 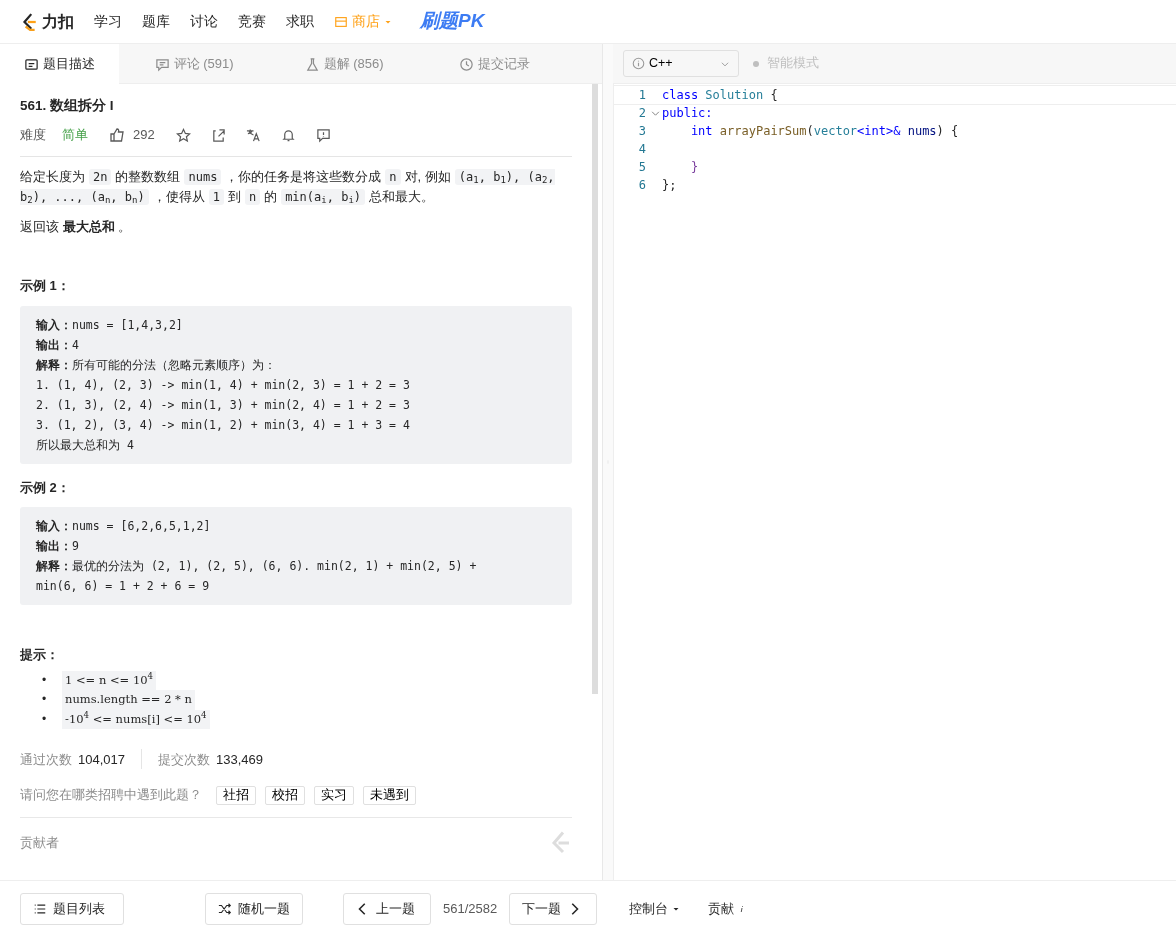 What do you see at coordinates (642, 95) in the screenshot?
I see `line-number: 1` at bounding box center [642, 95].